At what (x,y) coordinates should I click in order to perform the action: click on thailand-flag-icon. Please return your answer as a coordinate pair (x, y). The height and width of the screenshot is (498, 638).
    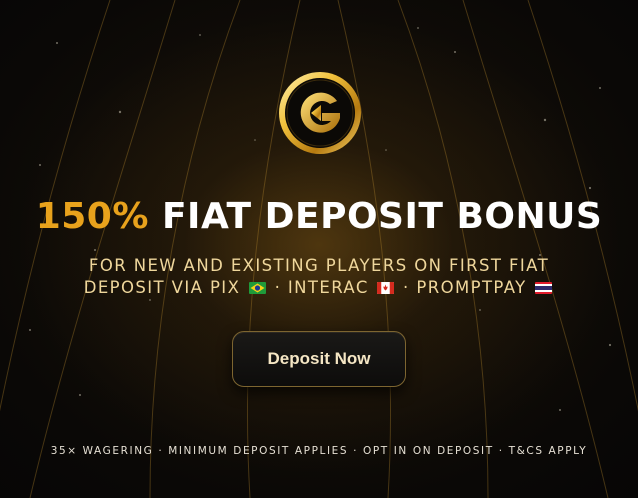
    Looking at the image, I should click on (544, 288).